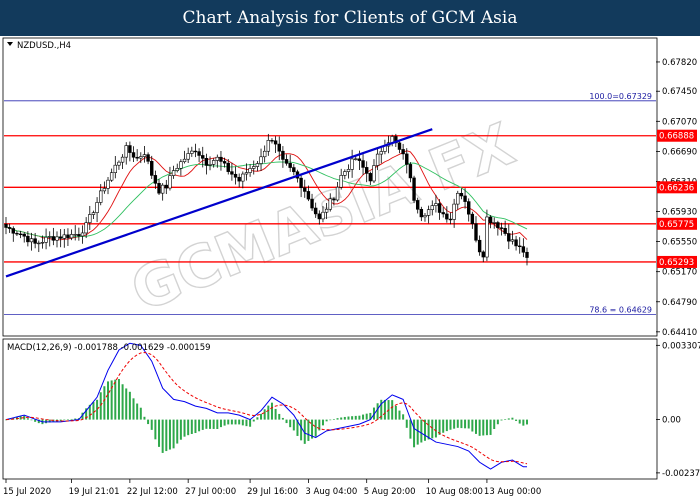 The image size is (700, 500). I want to click on time-tick-label: 15 Jul 2020, so click(27, 492).